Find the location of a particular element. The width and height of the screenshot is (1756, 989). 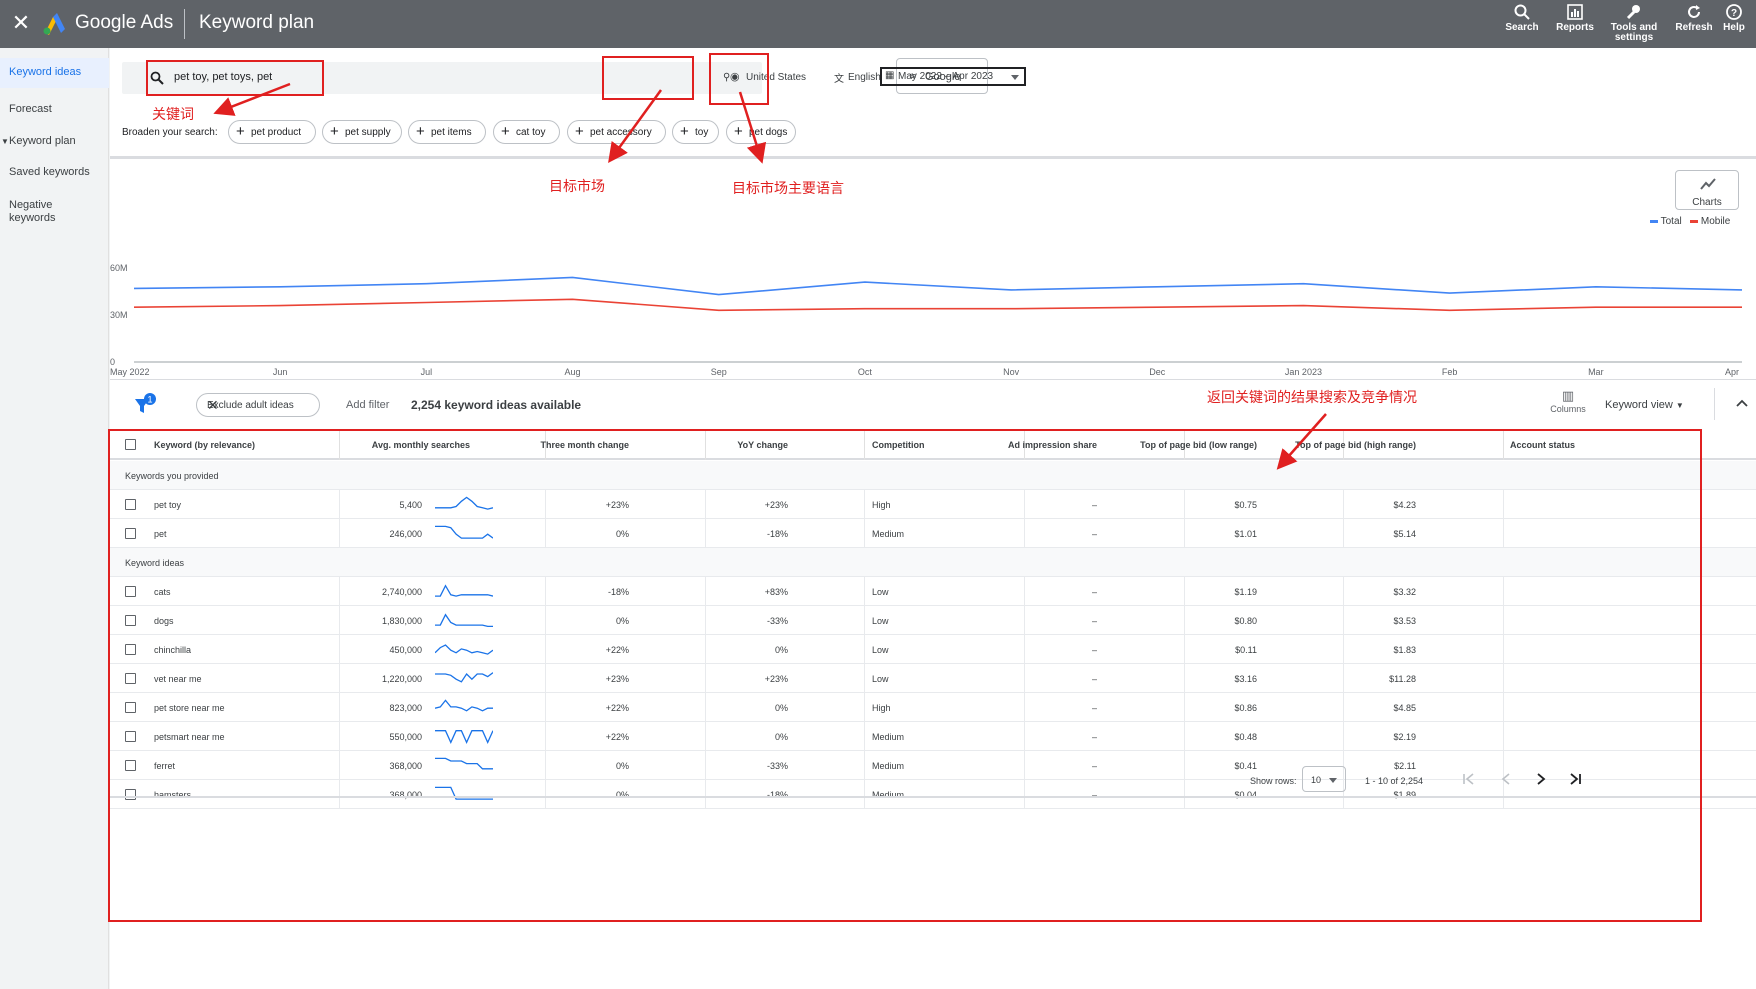

sidebar-item-negative-keywords: Negative keywords is located at coordinates (49, 212).